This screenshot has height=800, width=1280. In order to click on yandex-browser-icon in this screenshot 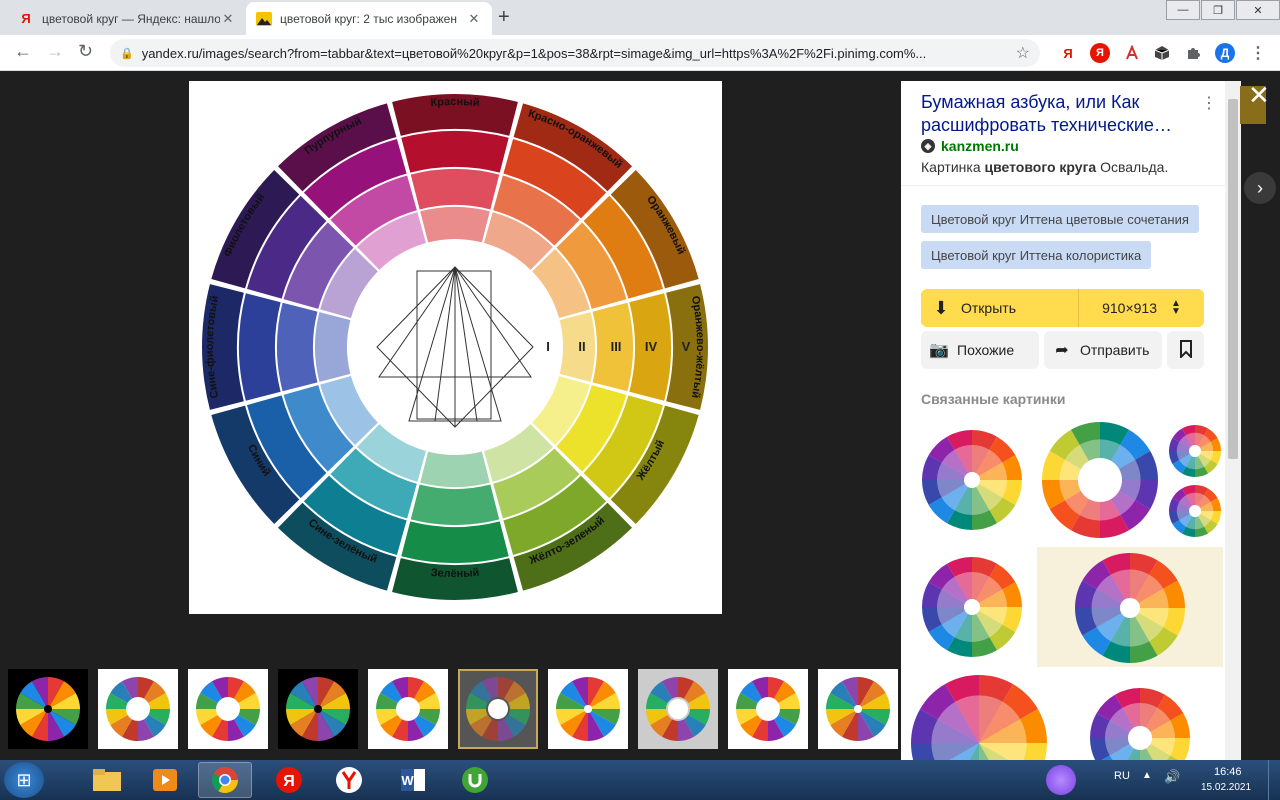, I will do `click(349, 780)`.